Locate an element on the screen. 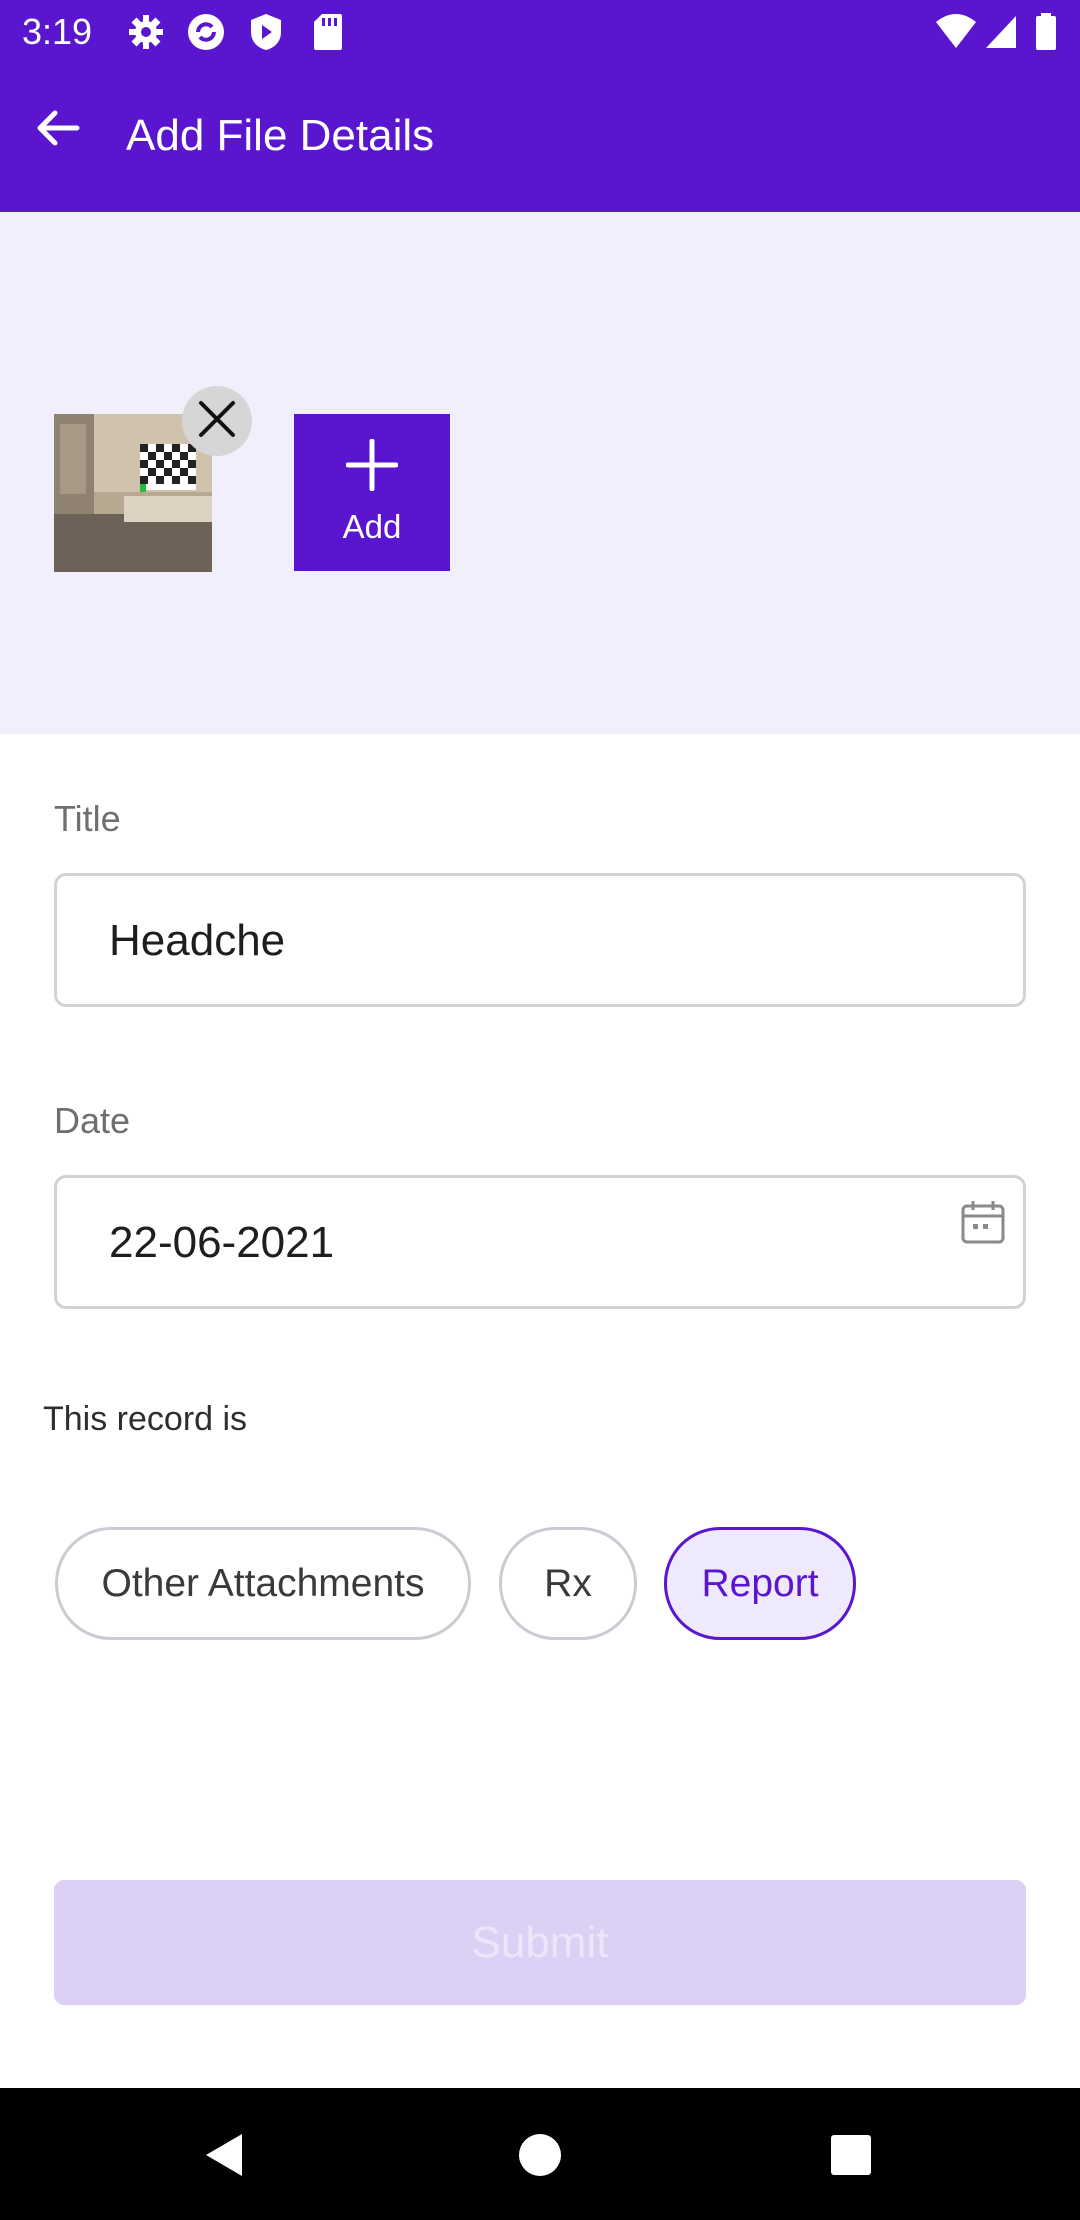  status-bar: 3:19 is located at coordinates (540, 32).